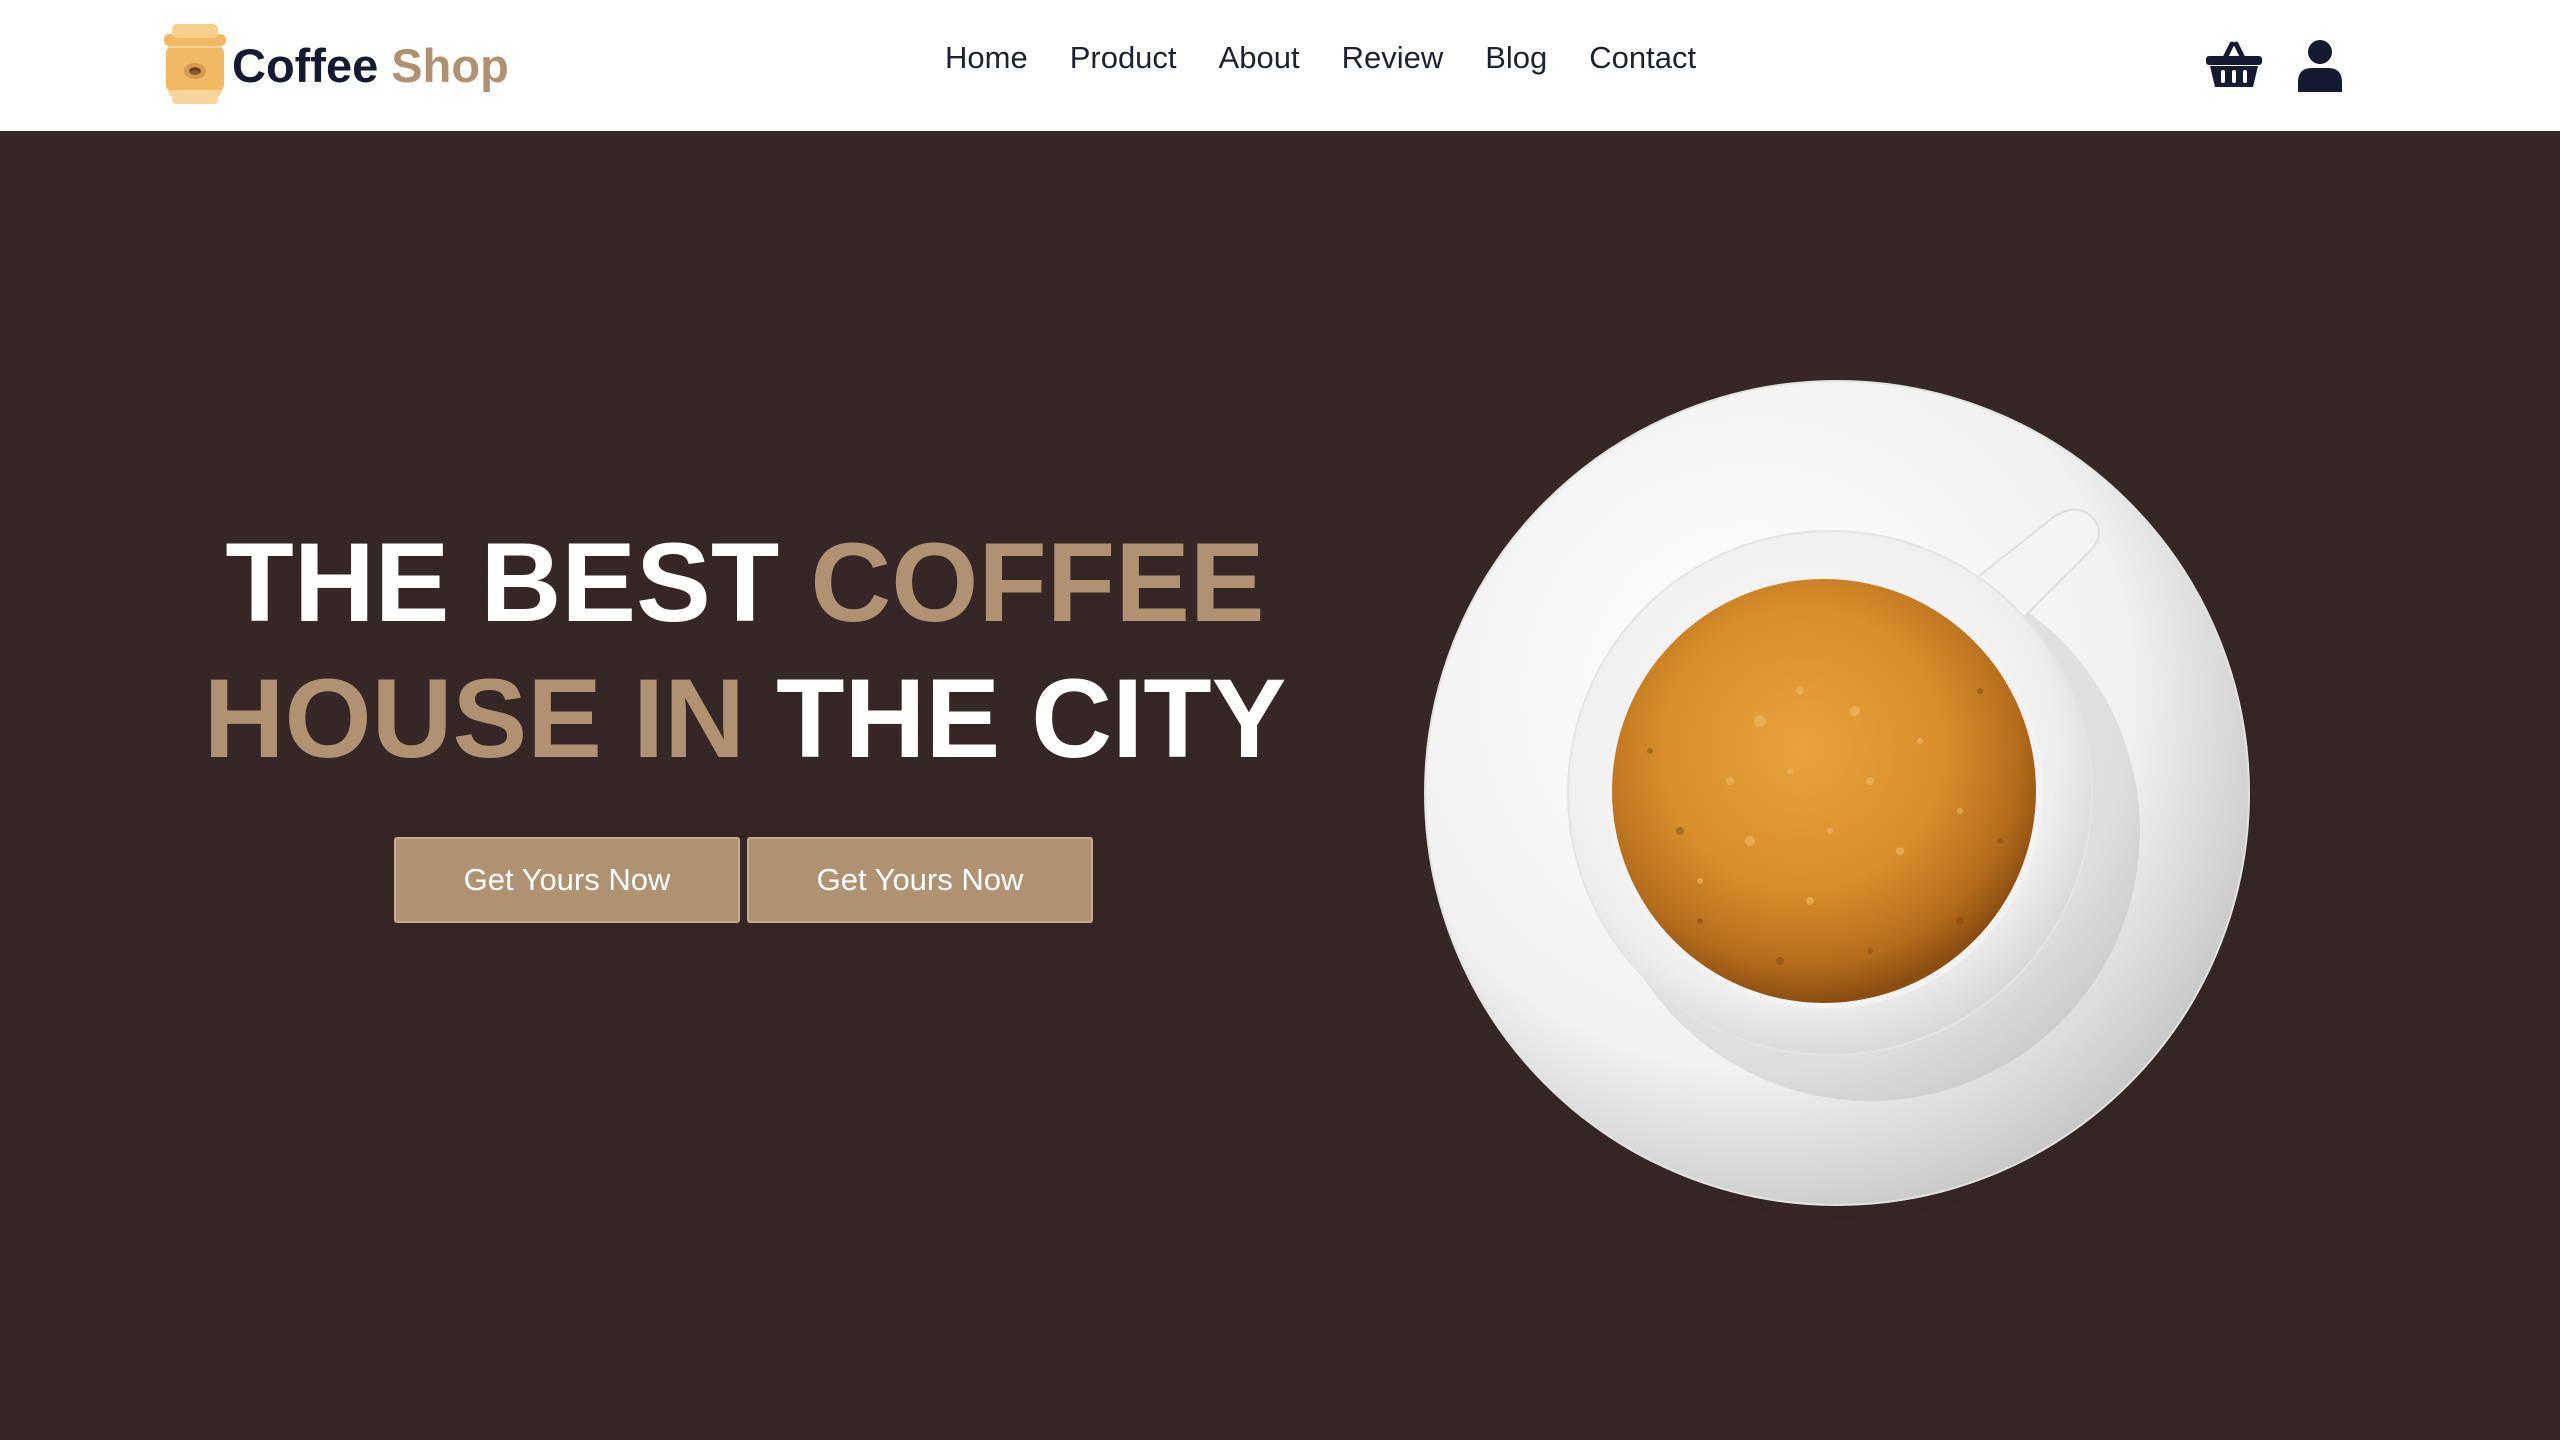  I want to click on coffee-cup-logo-icon, so click(195, 64).